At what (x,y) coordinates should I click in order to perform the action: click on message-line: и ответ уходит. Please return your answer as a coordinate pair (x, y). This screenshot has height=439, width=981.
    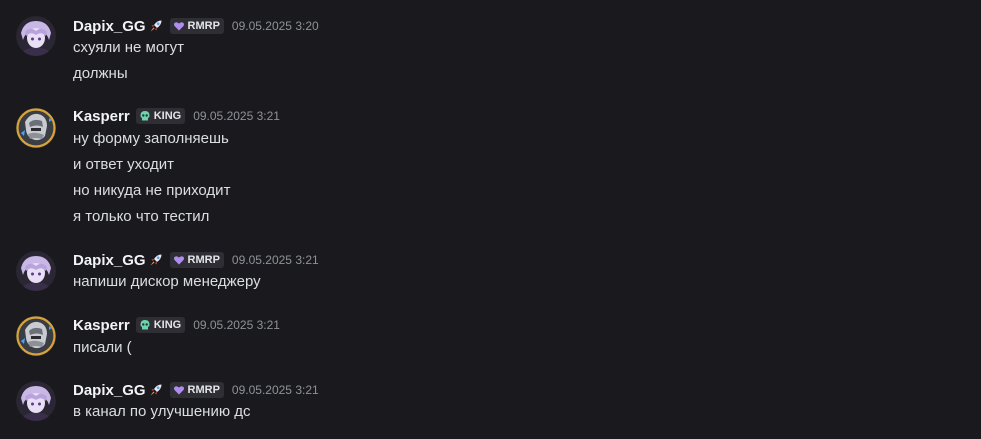
    Looking at the image, I should click on (123, 164).